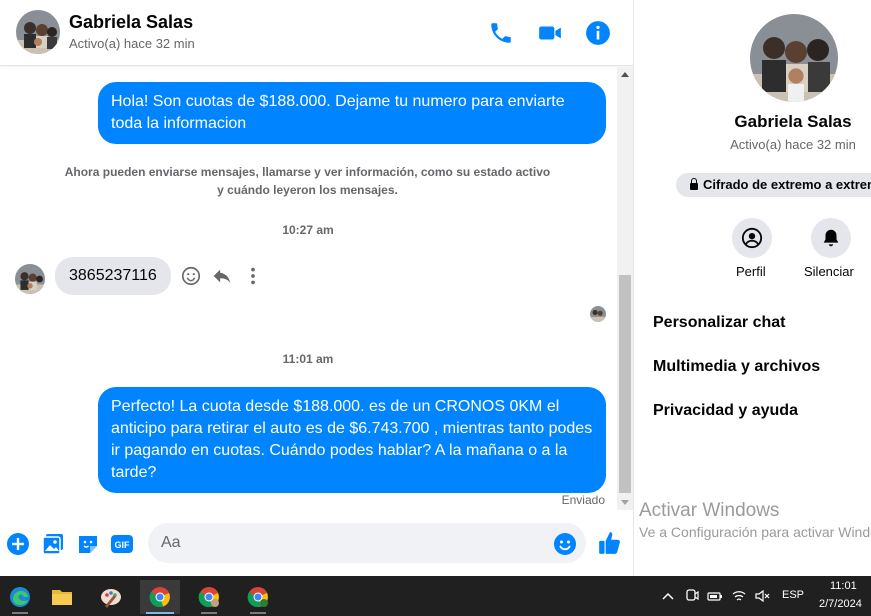 The image size is (871, 616). I want to click on chevron-up-icon, so click(668, 596).